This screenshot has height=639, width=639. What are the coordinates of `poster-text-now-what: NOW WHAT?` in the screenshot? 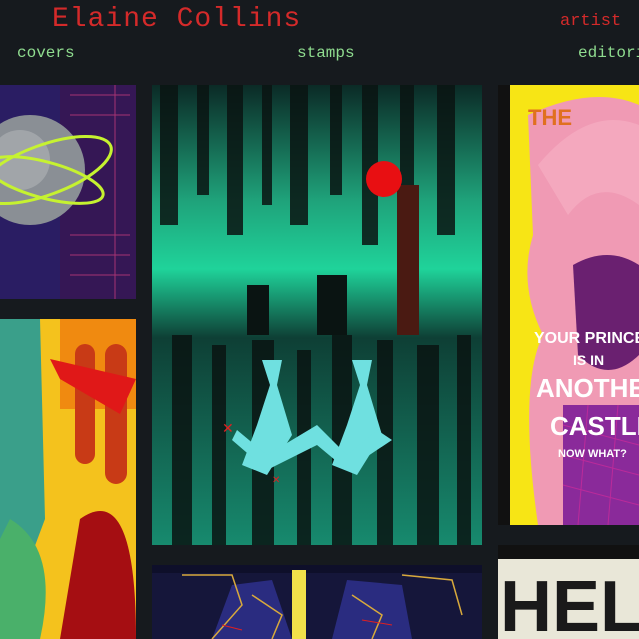 It's located at (592, 454).